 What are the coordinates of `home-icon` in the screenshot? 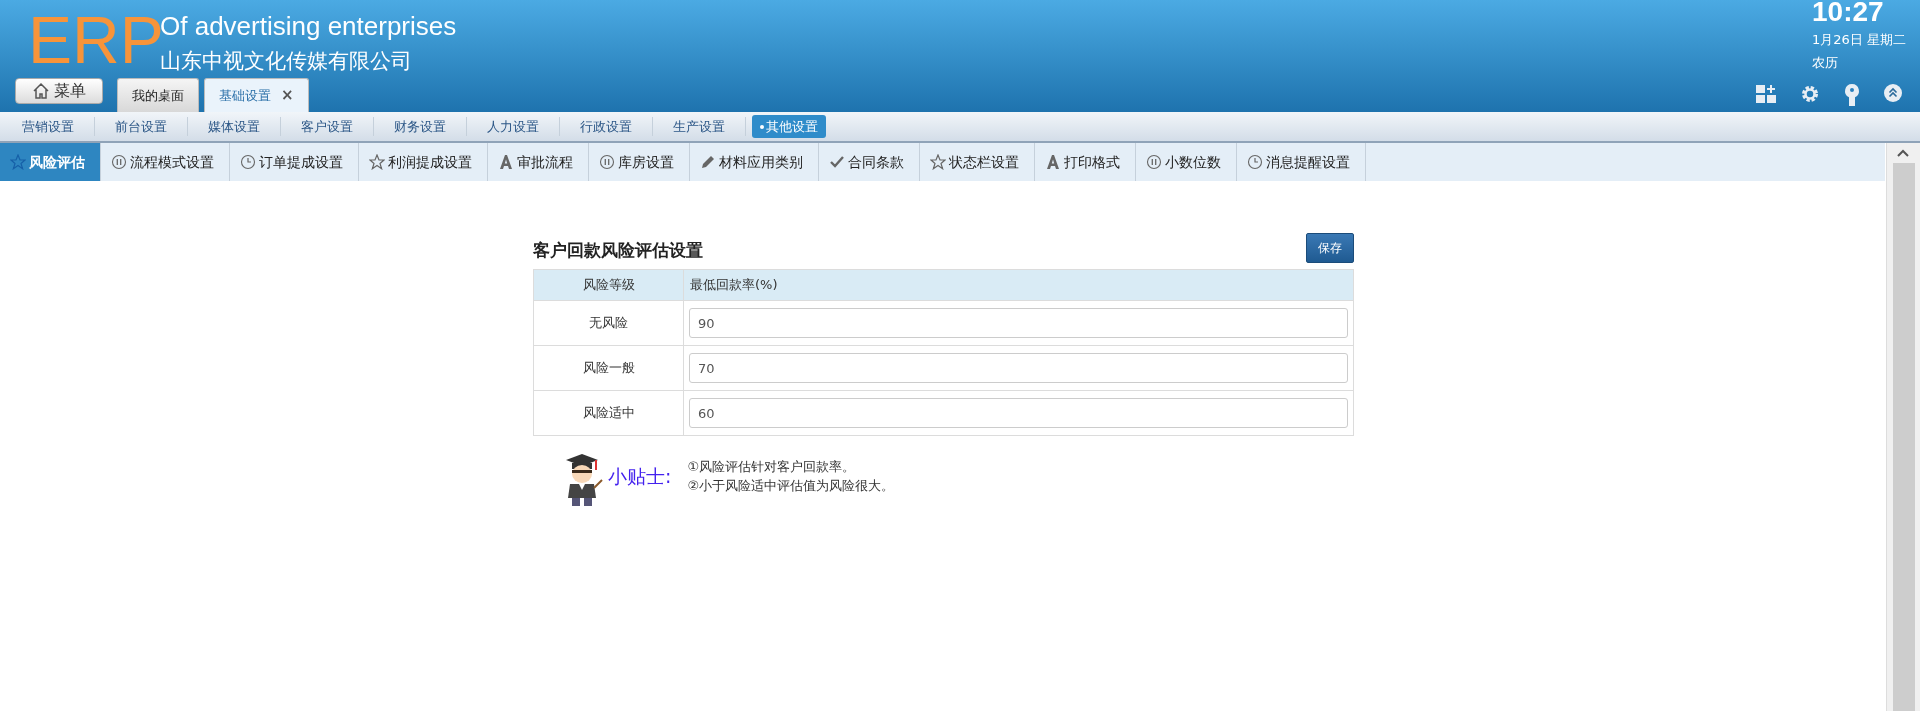 It's located at (41, 91).